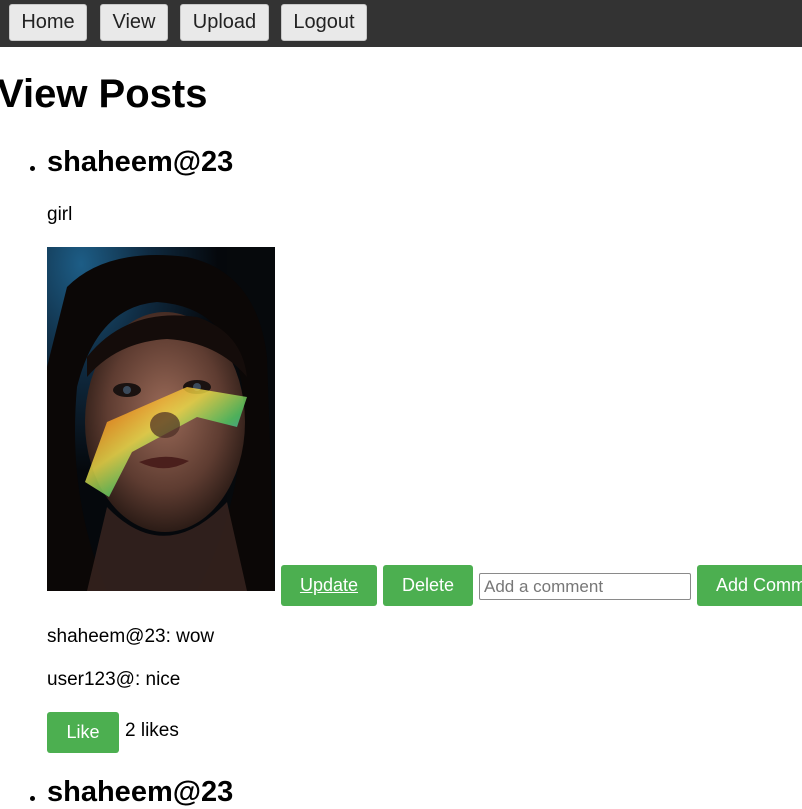  What do you see at coordinates (224, 22) in the screenshot?
I see `upload-nav-button: Upload` at bounding box center [224, 22].